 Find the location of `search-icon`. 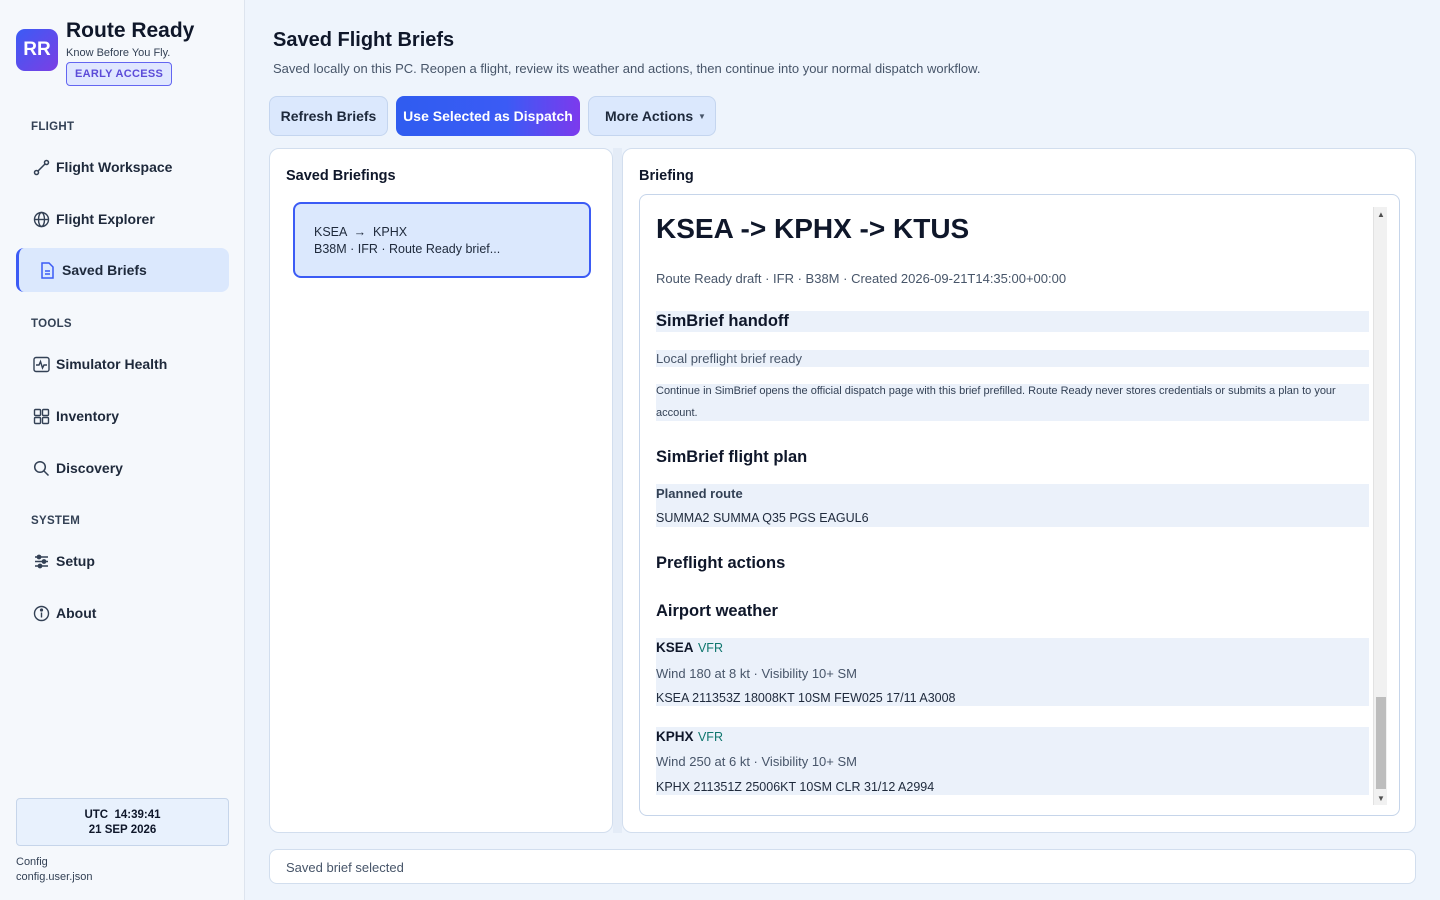

search-icon is located at coordinates (41, 468).